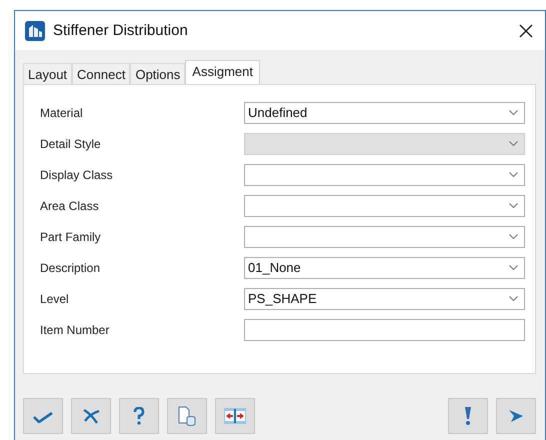 The height and width of the screenshot is (440, 546). Describe the element at coordinates (101, 73) in the screenshot. I see `tab: Connect` at that location.